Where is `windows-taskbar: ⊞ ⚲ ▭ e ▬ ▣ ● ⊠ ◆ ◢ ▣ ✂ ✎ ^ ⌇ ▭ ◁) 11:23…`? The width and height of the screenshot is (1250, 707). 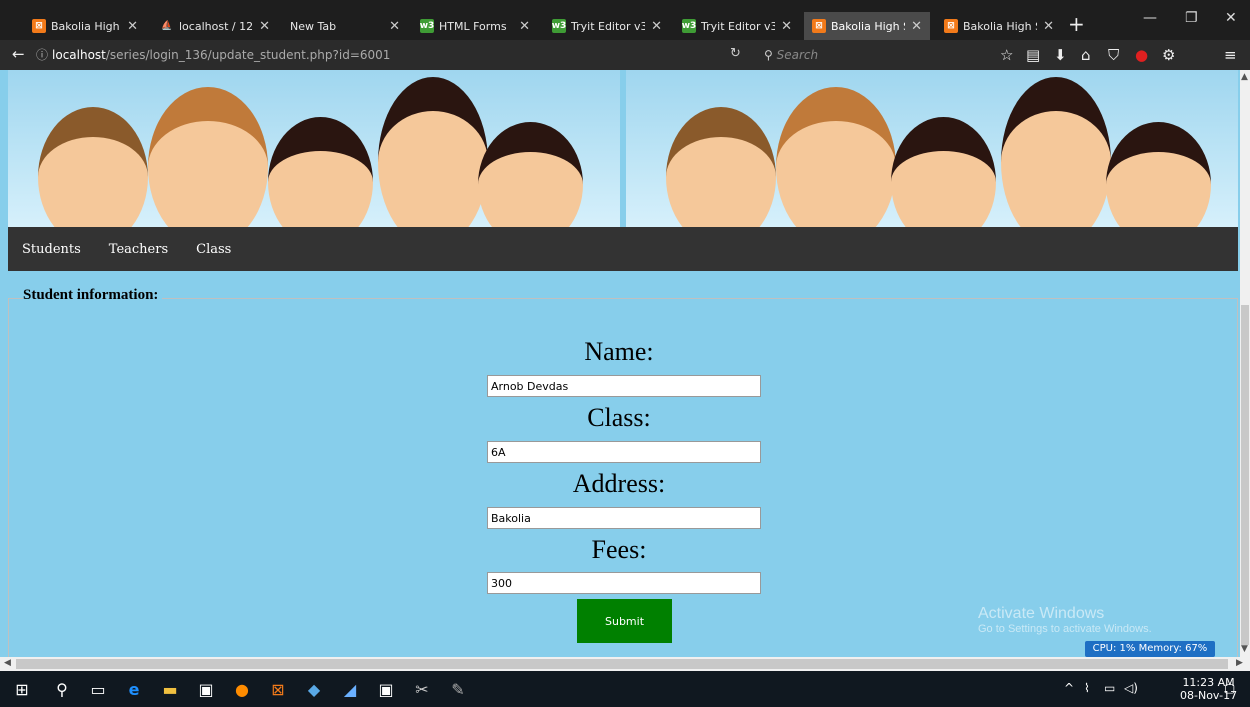 windows-taskbar: ⊞ ⚲ ▭ e ▬ ▣ ● ⊠ ◆ ◢ ▣ ✂ ✎ ^ ⌇ ▭ ◁) 11:23… is located at coordinates (625, 689).